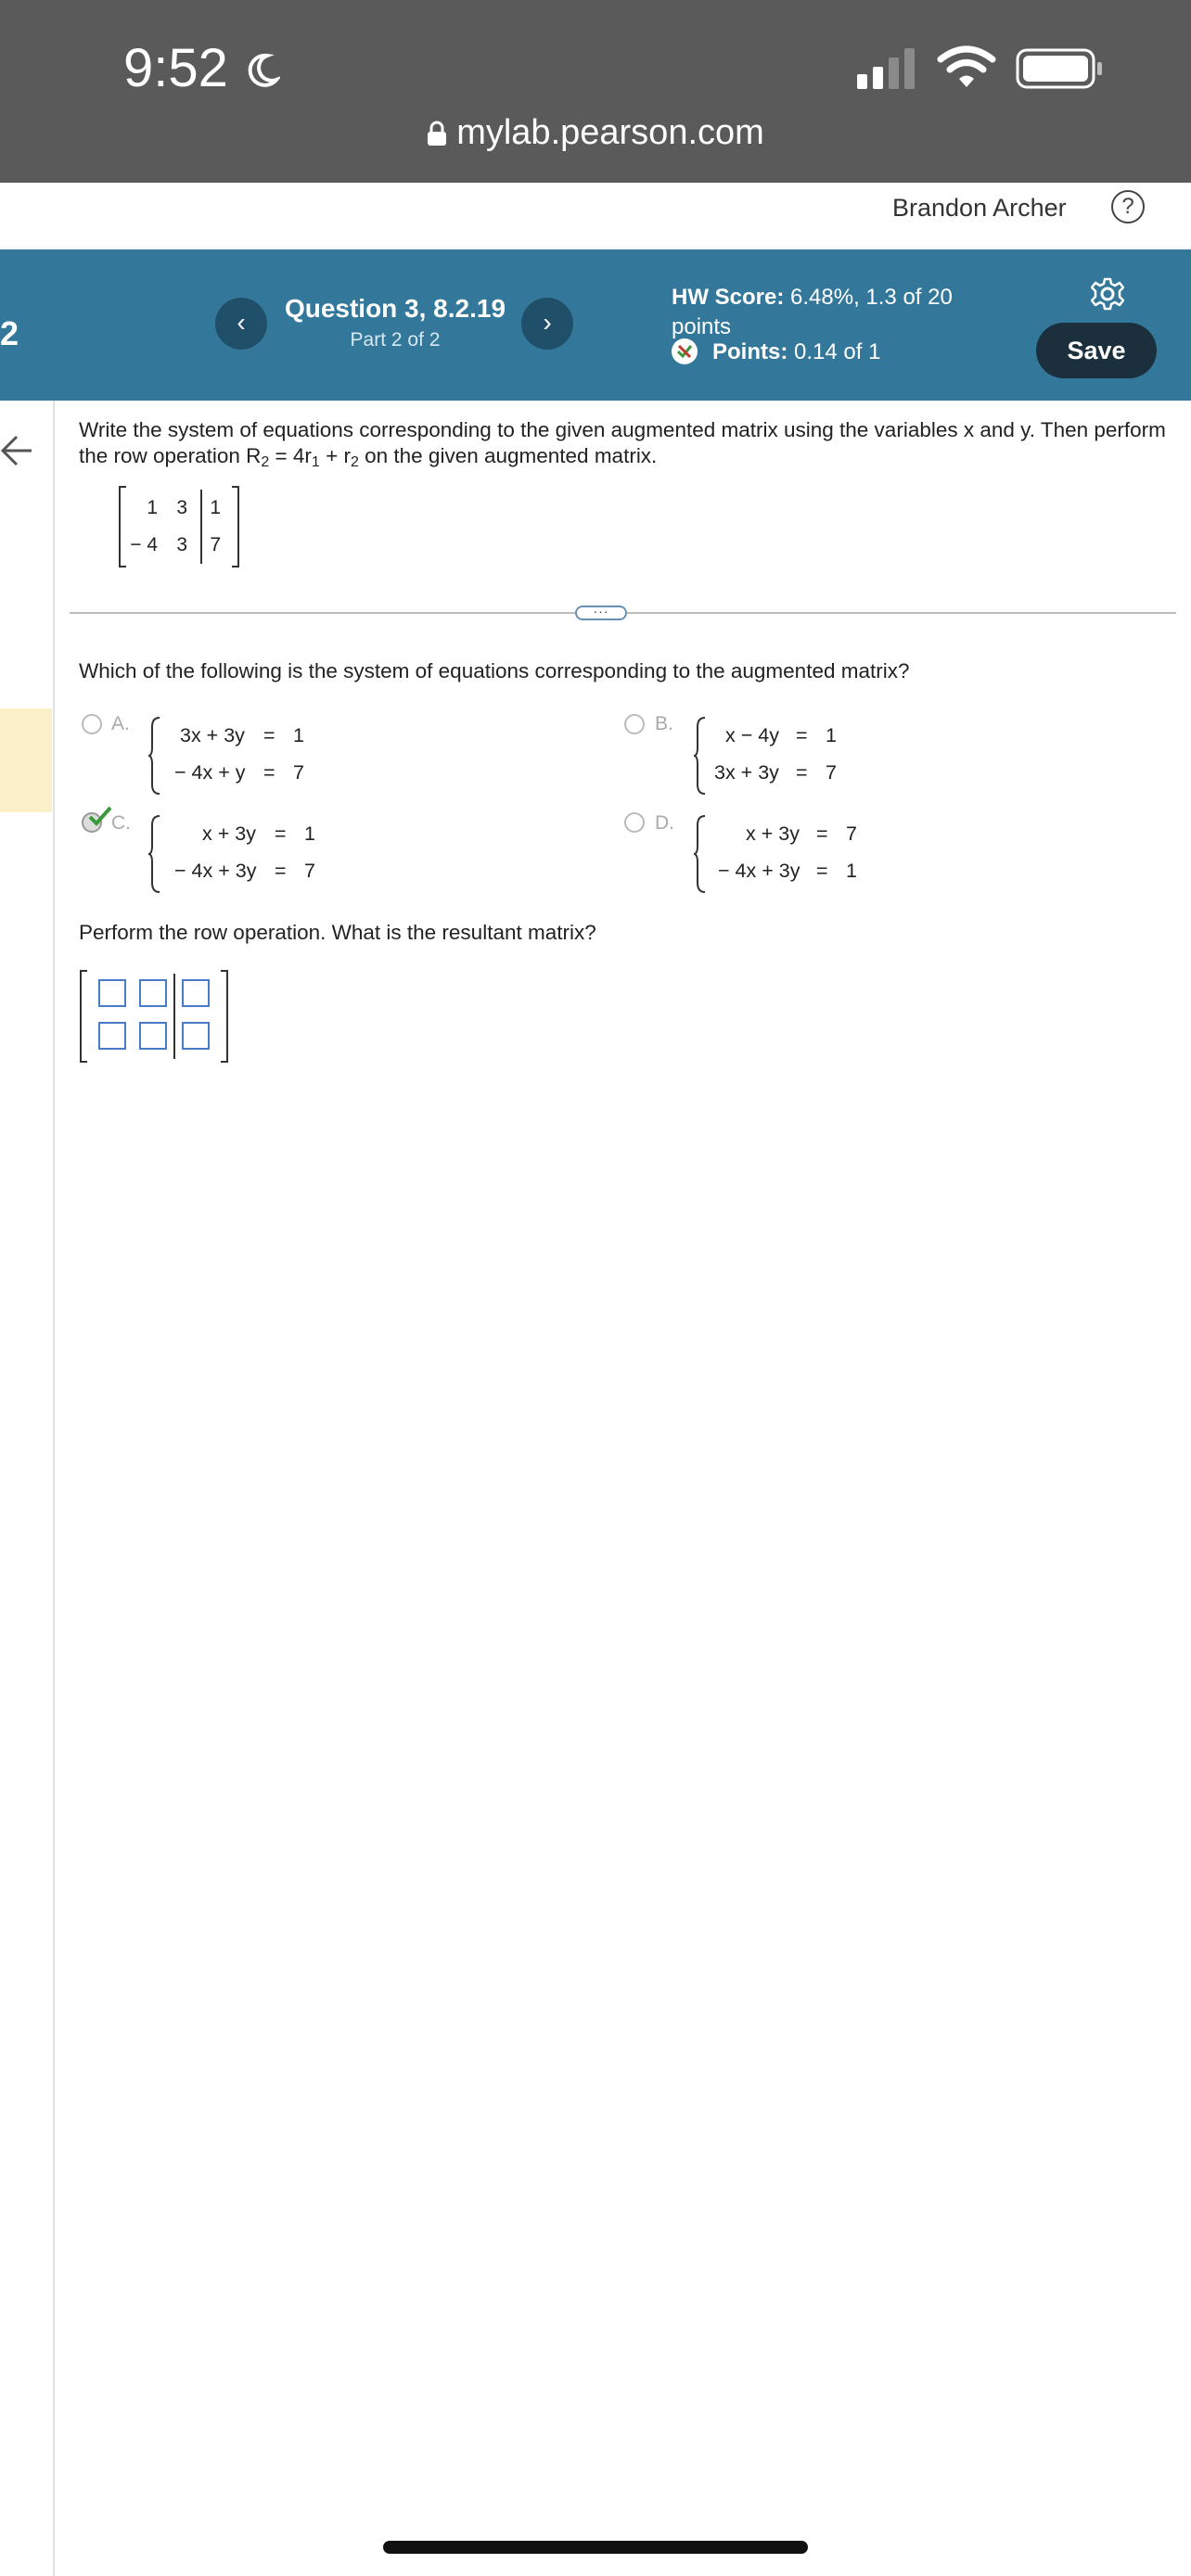  What do you see at coordinates (664, 823) in the screenshot?
I see `option-d-label: D.` at bounding box center [664, 823].